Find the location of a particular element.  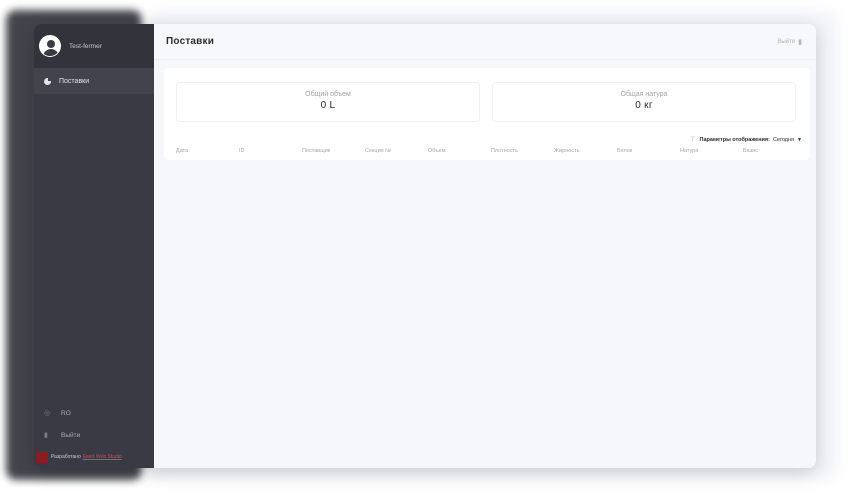

language-icon: ◎ is located at coordinates (47, 413).